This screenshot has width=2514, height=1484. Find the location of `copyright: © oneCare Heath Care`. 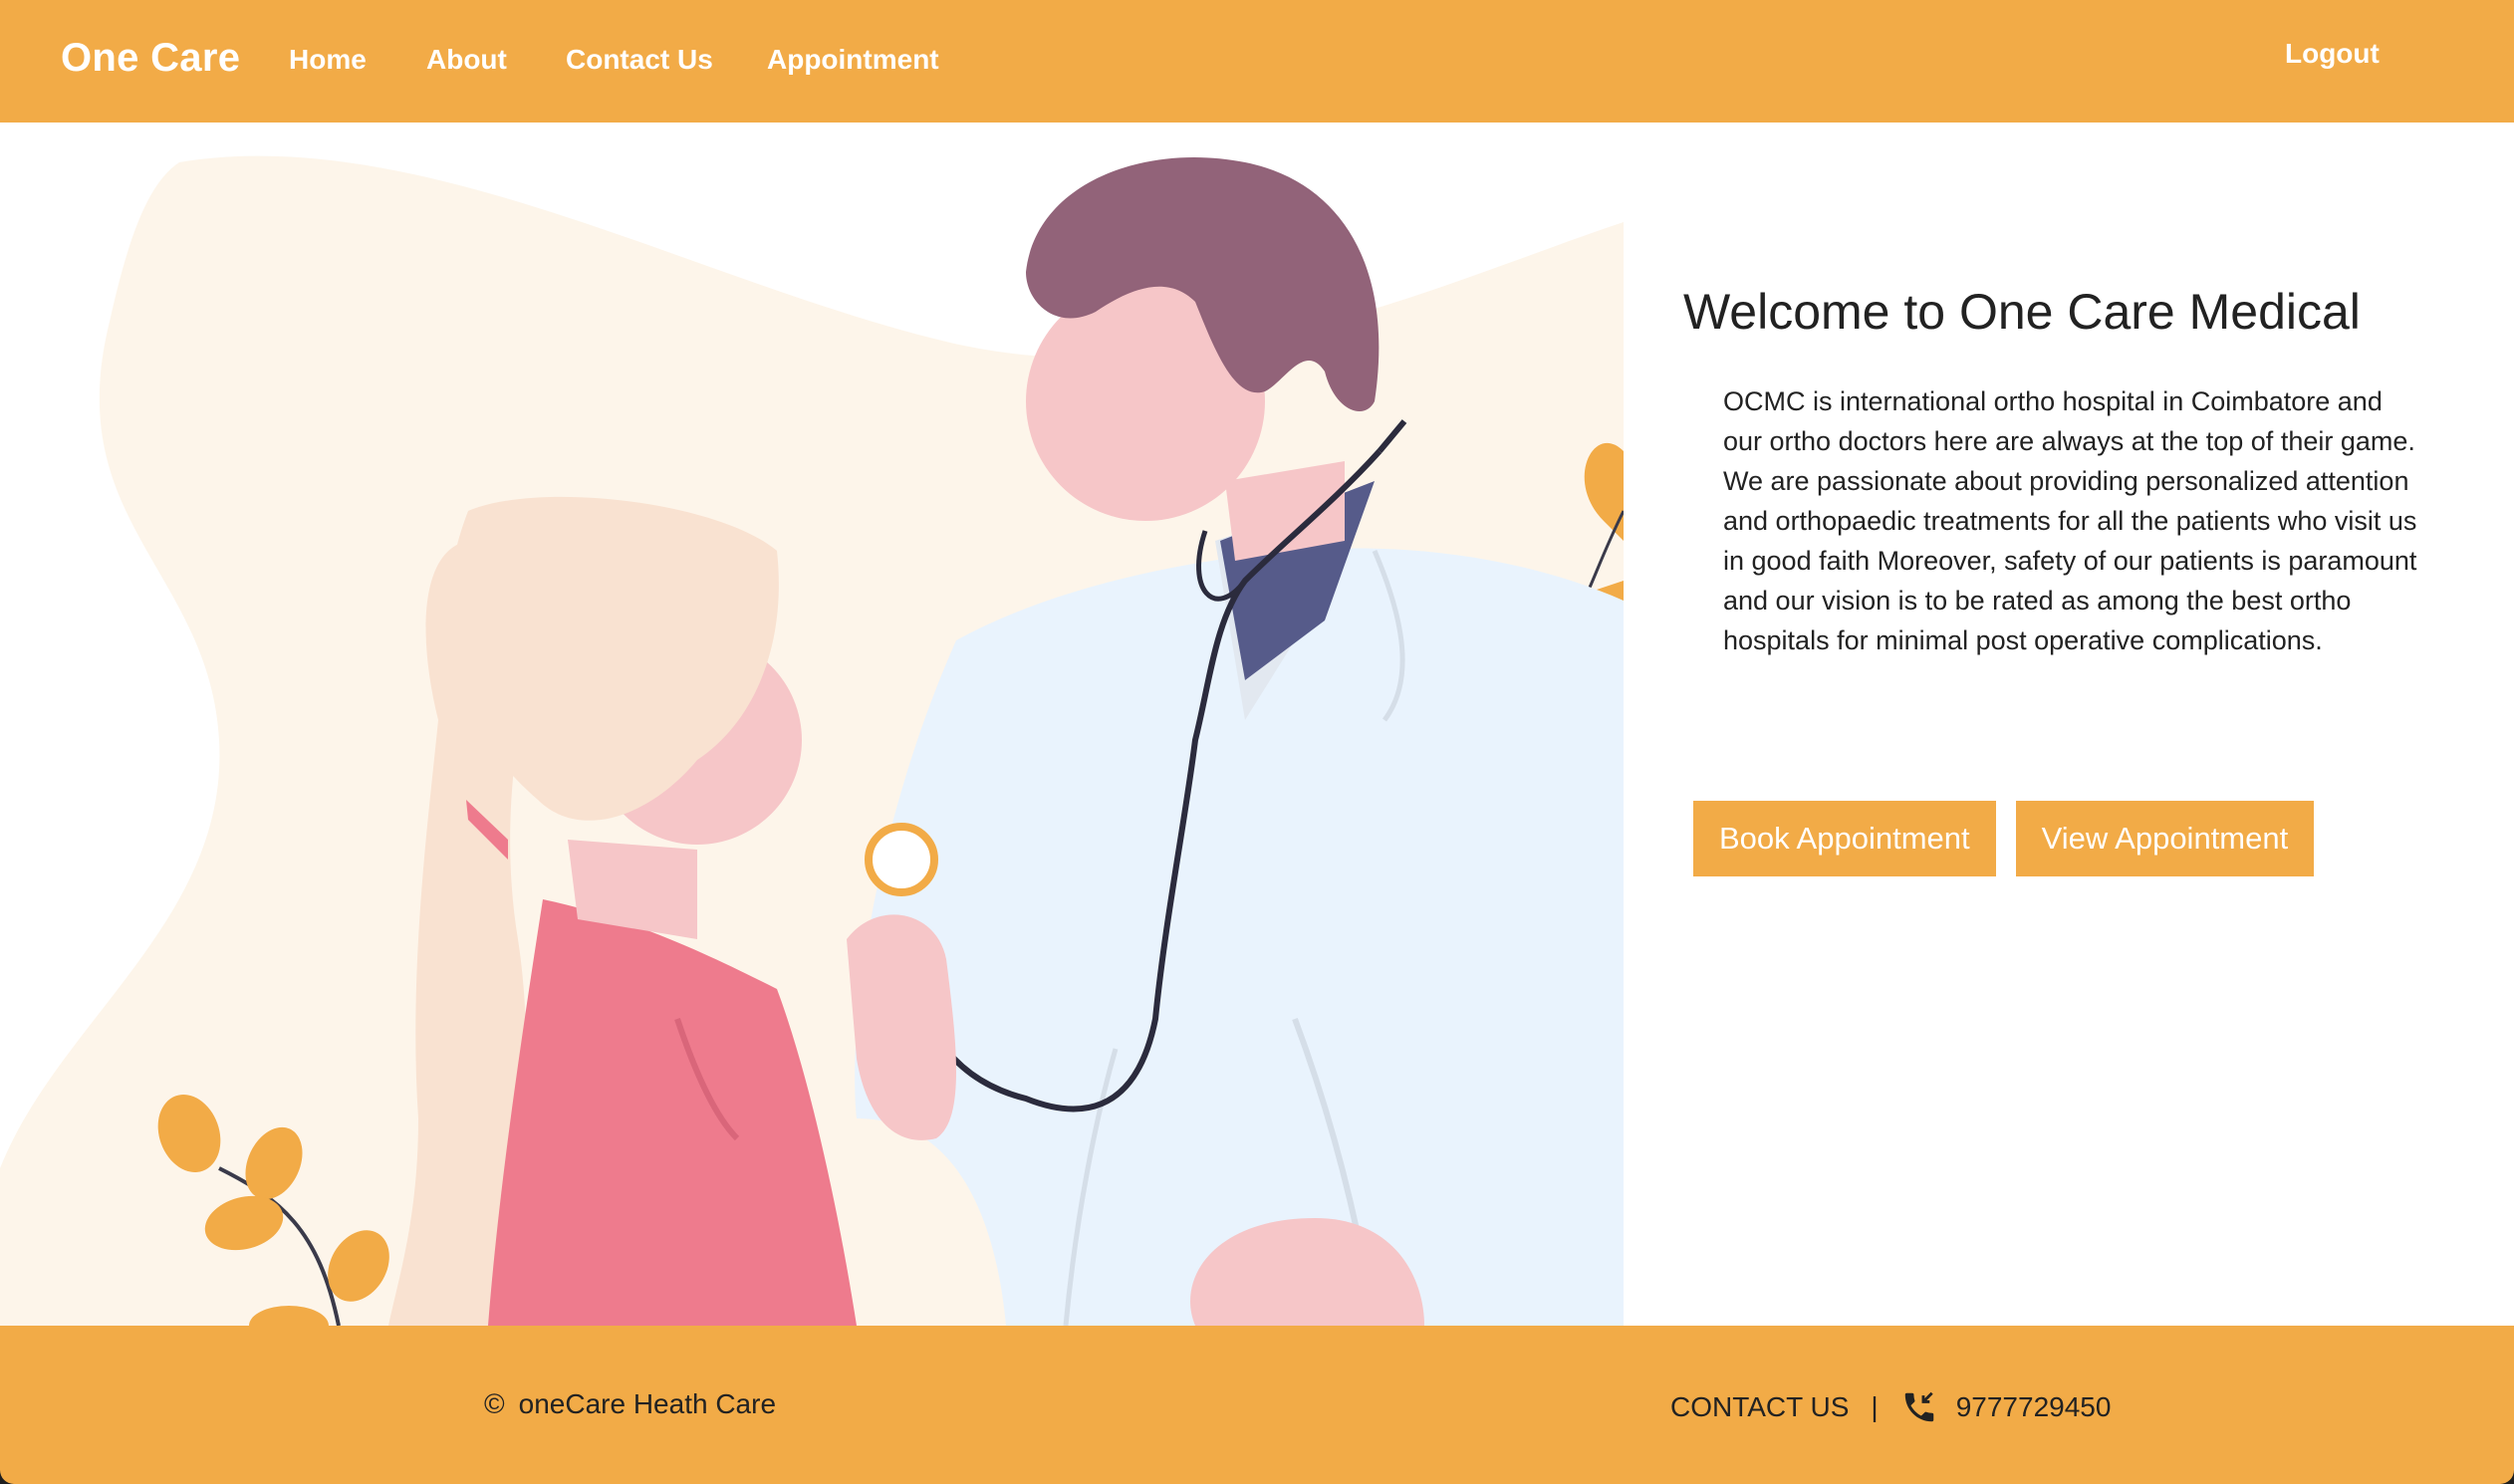

copyright: © oneCare Heath Care is located at coordinates (630, 1404).